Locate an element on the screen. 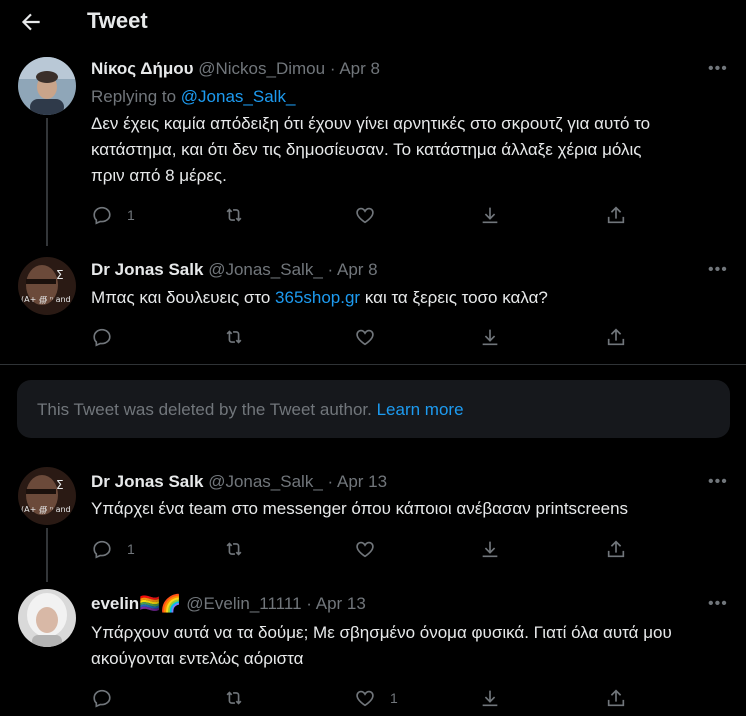 This screenshot has height=716, width=746. author-handle: @Nickos_Dimou is located at coordinates (261, 68).